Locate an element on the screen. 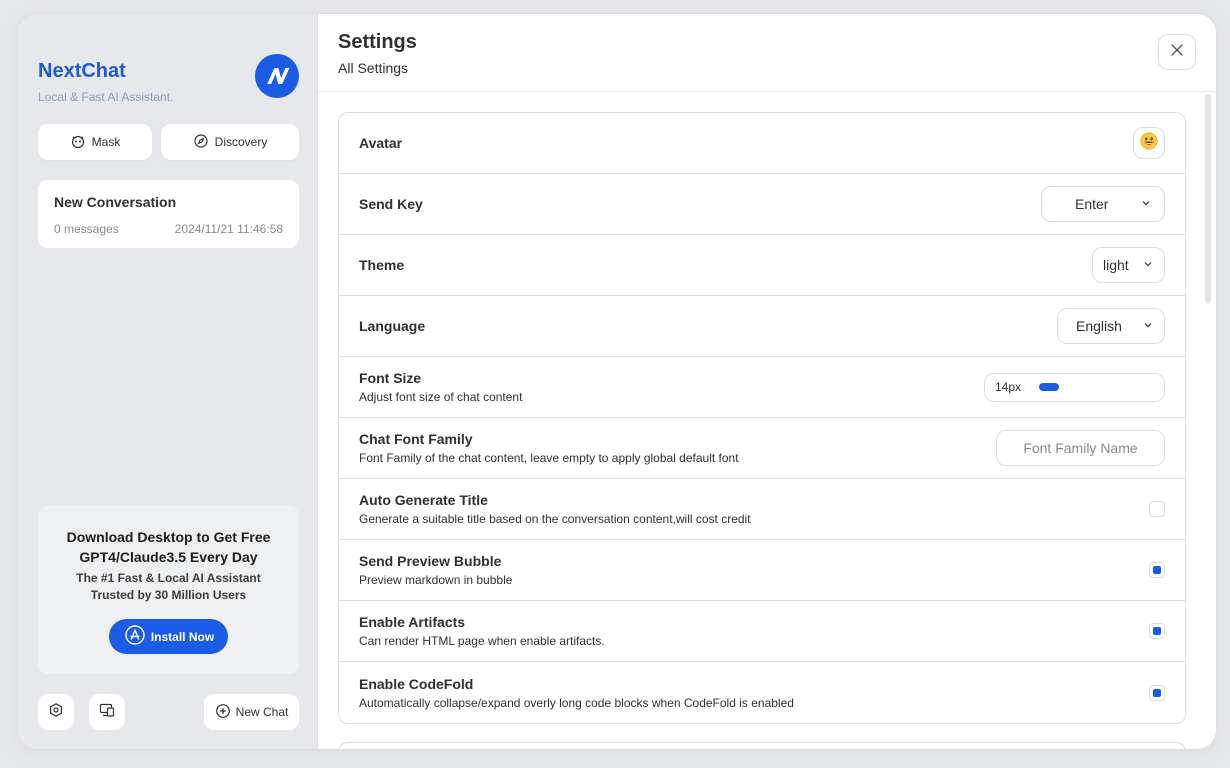  setting-title: Theme is located at coordinates (382, 265).